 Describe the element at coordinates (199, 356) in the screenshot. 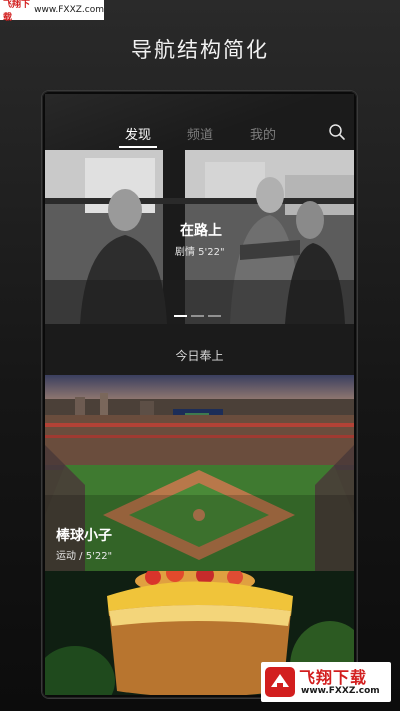

I see `section-title: 今日奉上` at that location.